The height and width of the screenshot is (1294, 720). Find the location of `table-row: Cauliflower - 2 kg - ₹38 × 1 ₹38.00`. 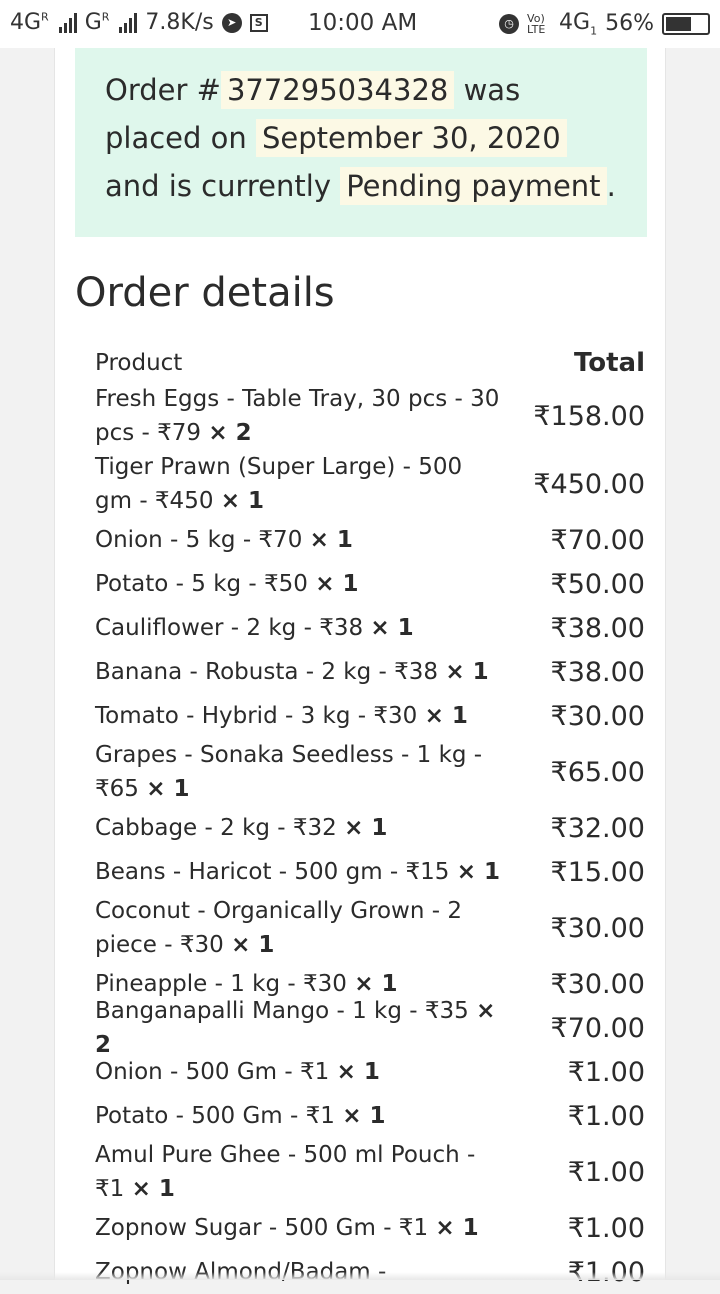

table-row: Cauliflower - 2 kg - ₹38 × 1 ₹38.00 is located at coordinates (370, 628).